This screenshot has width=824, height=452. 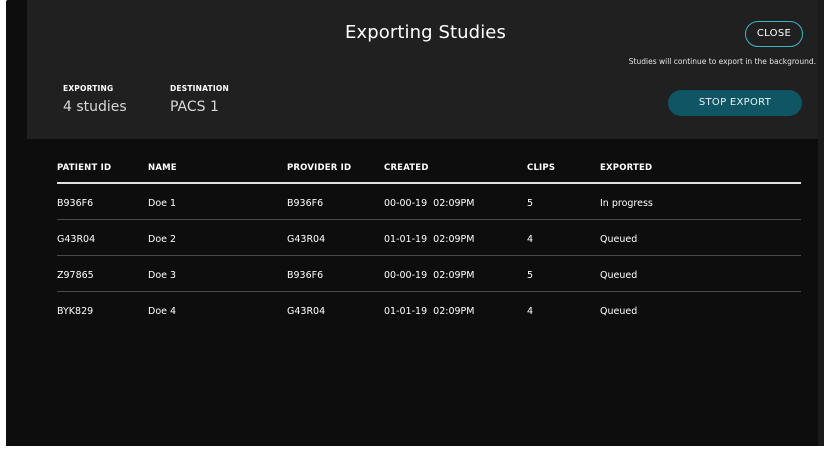 I want to click on column-header-created: CREATED, so click(x=406, y=168).